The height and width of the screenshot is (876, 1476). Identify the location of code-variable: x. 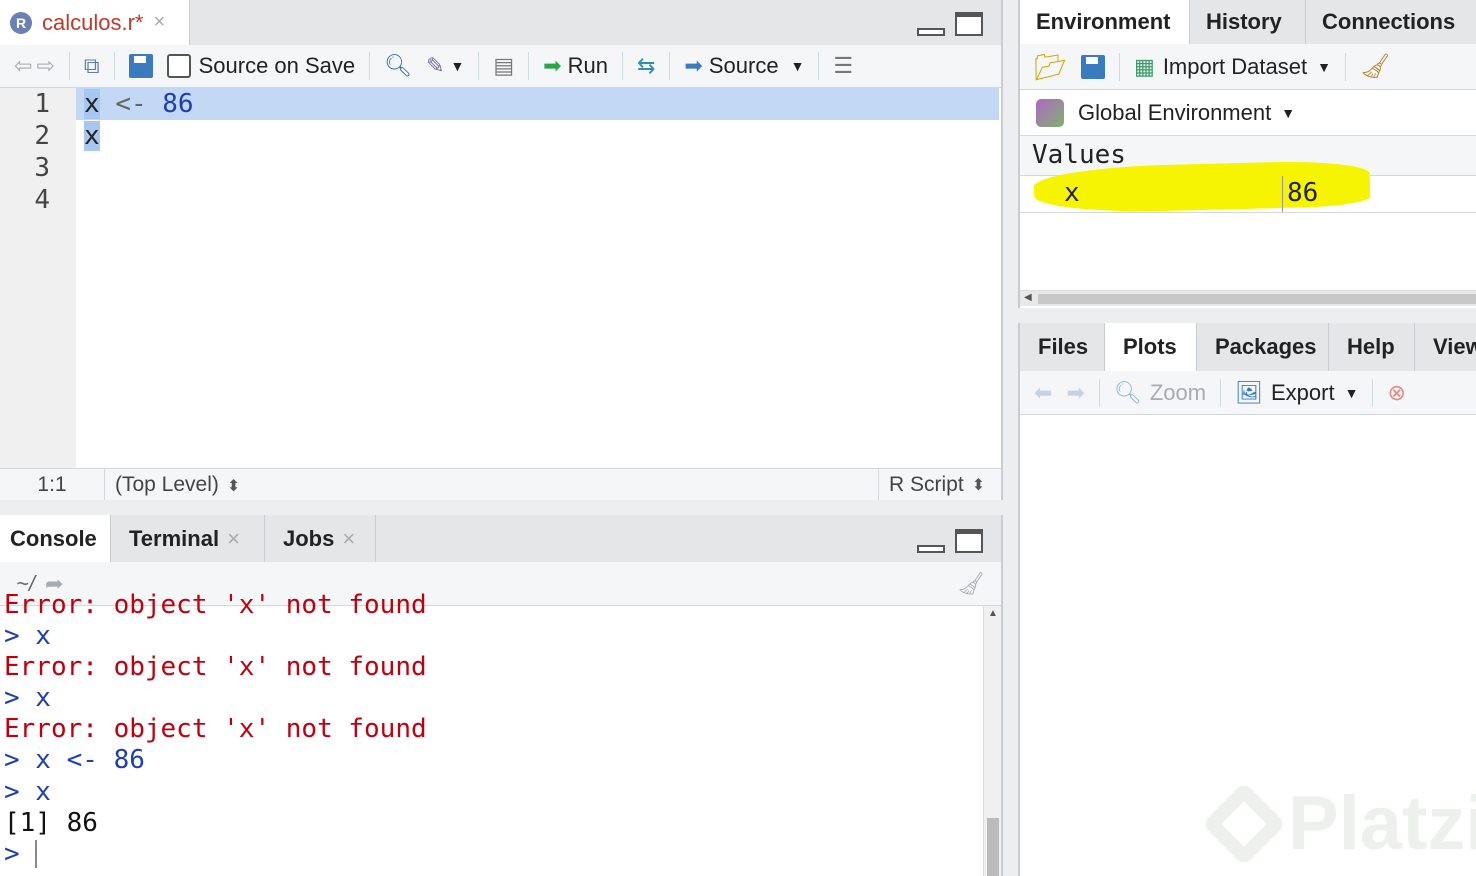
(92, 104).